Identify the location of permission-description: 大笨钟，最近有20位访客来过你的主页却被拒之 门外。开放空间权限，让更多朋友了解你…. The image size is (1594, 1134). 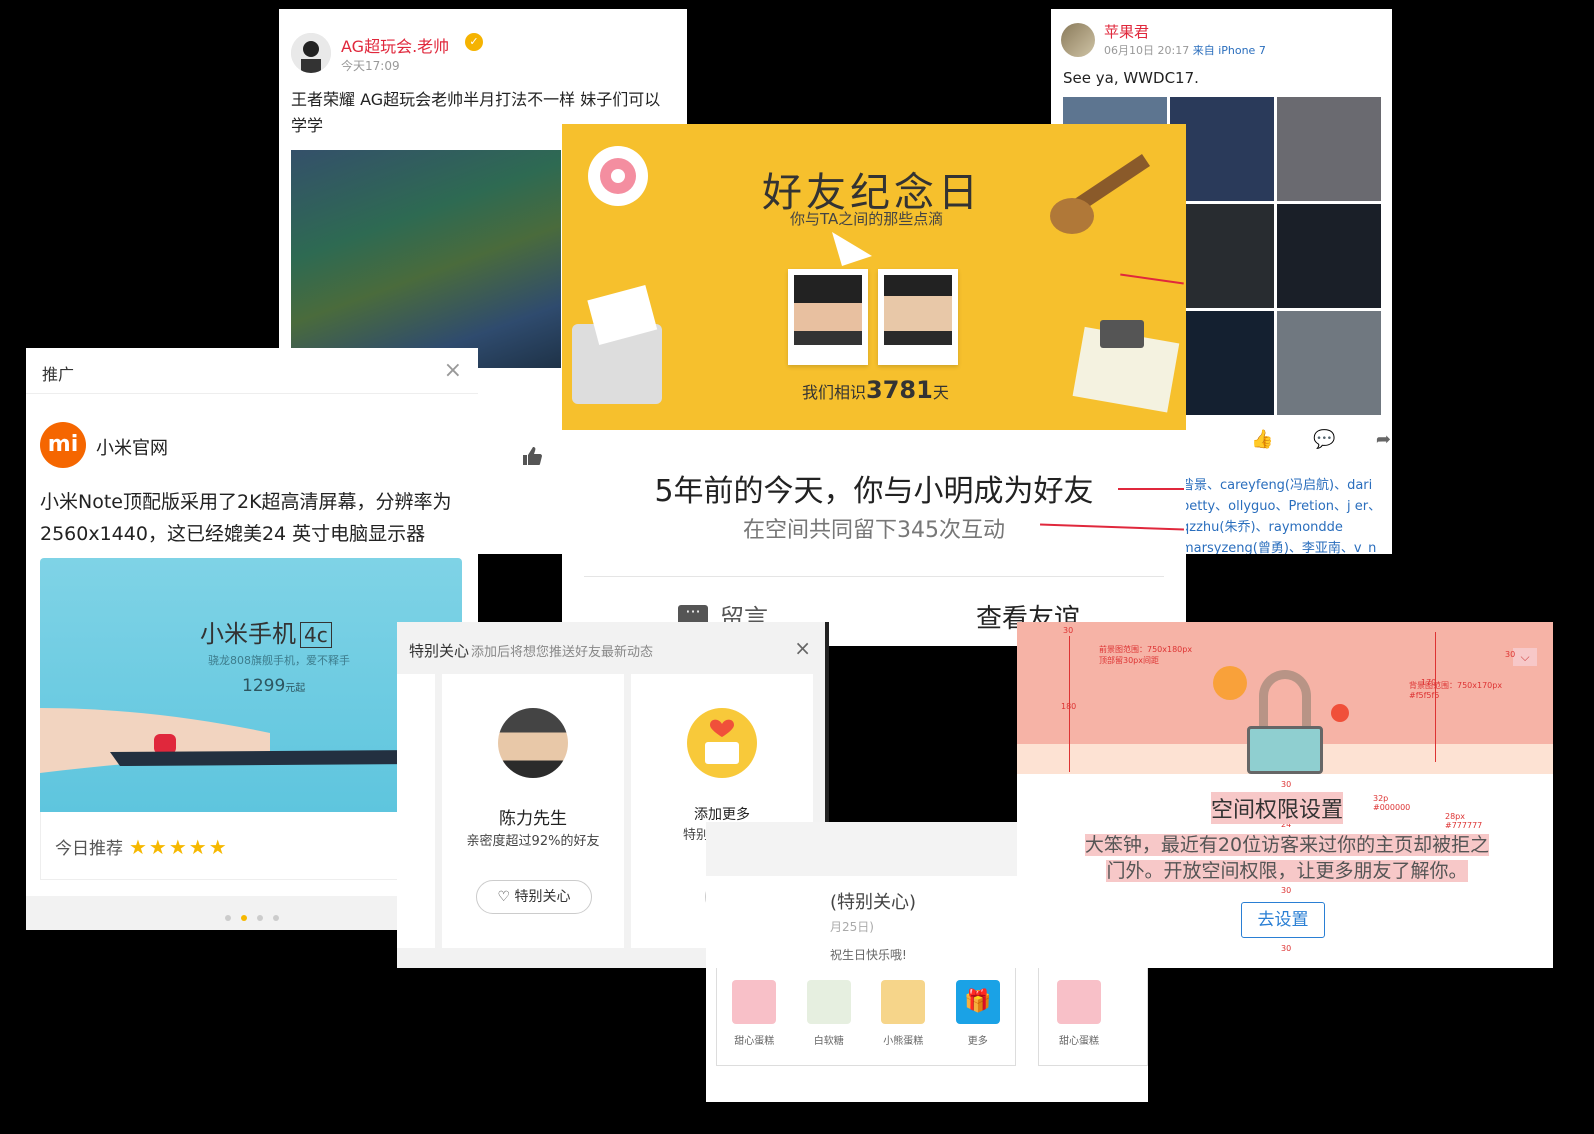
(1287, 858).